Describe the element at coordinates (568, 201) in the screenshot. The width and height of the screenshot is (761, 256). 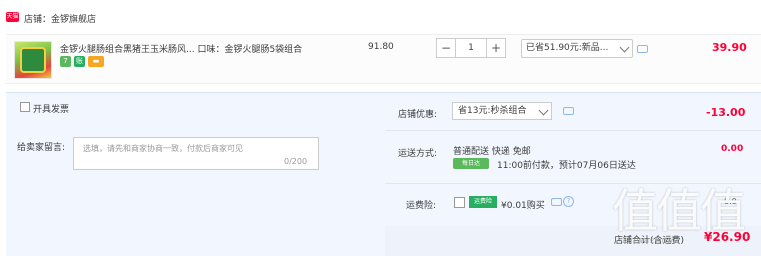
I see `help-icon: ?` at that location.